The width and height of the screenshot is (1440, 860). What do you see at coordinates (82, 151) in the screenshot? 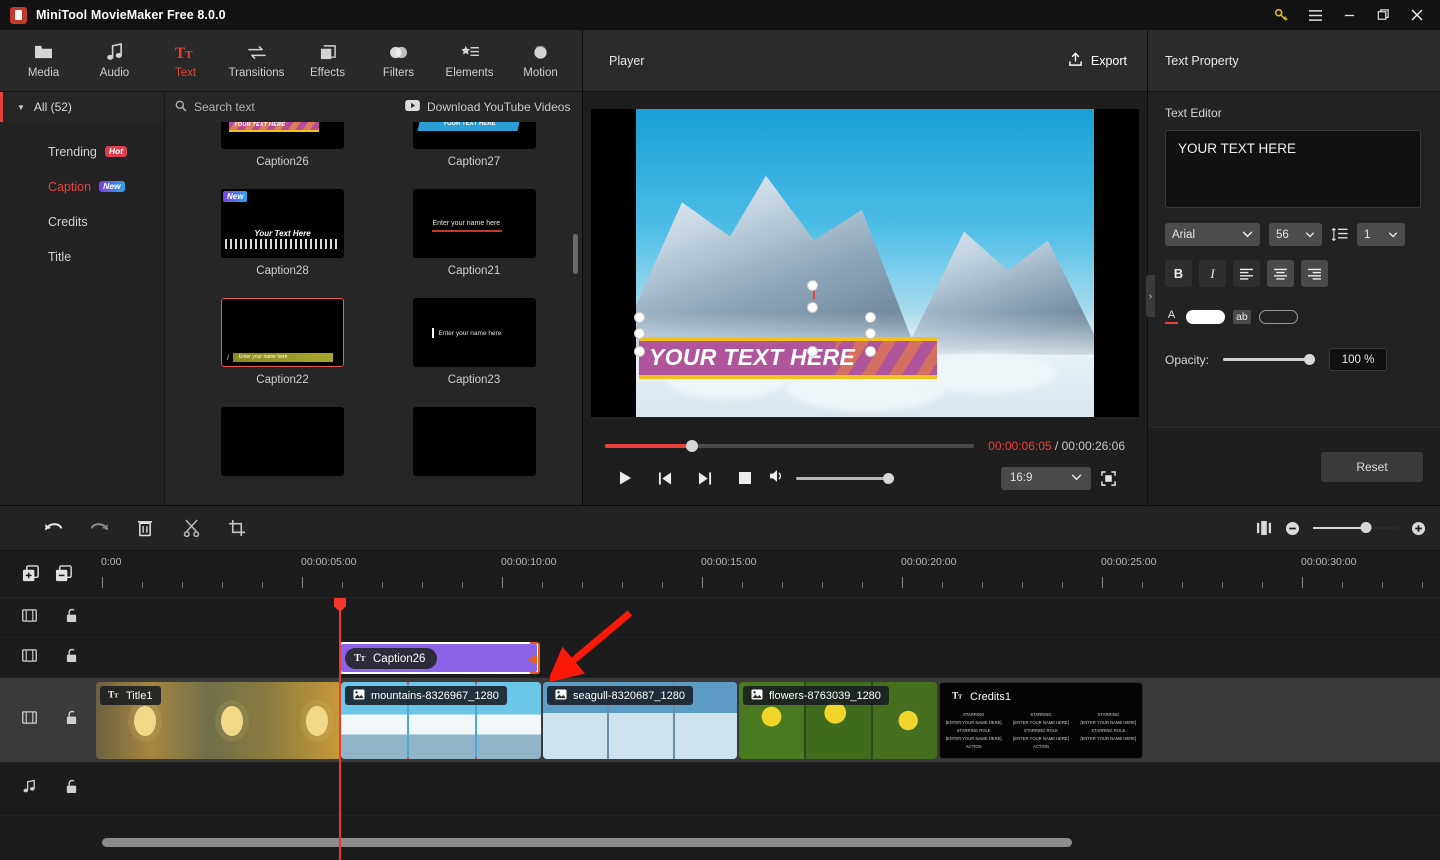
I see `category-item-trending: Trending Hot` at bounding box center [82, 151].